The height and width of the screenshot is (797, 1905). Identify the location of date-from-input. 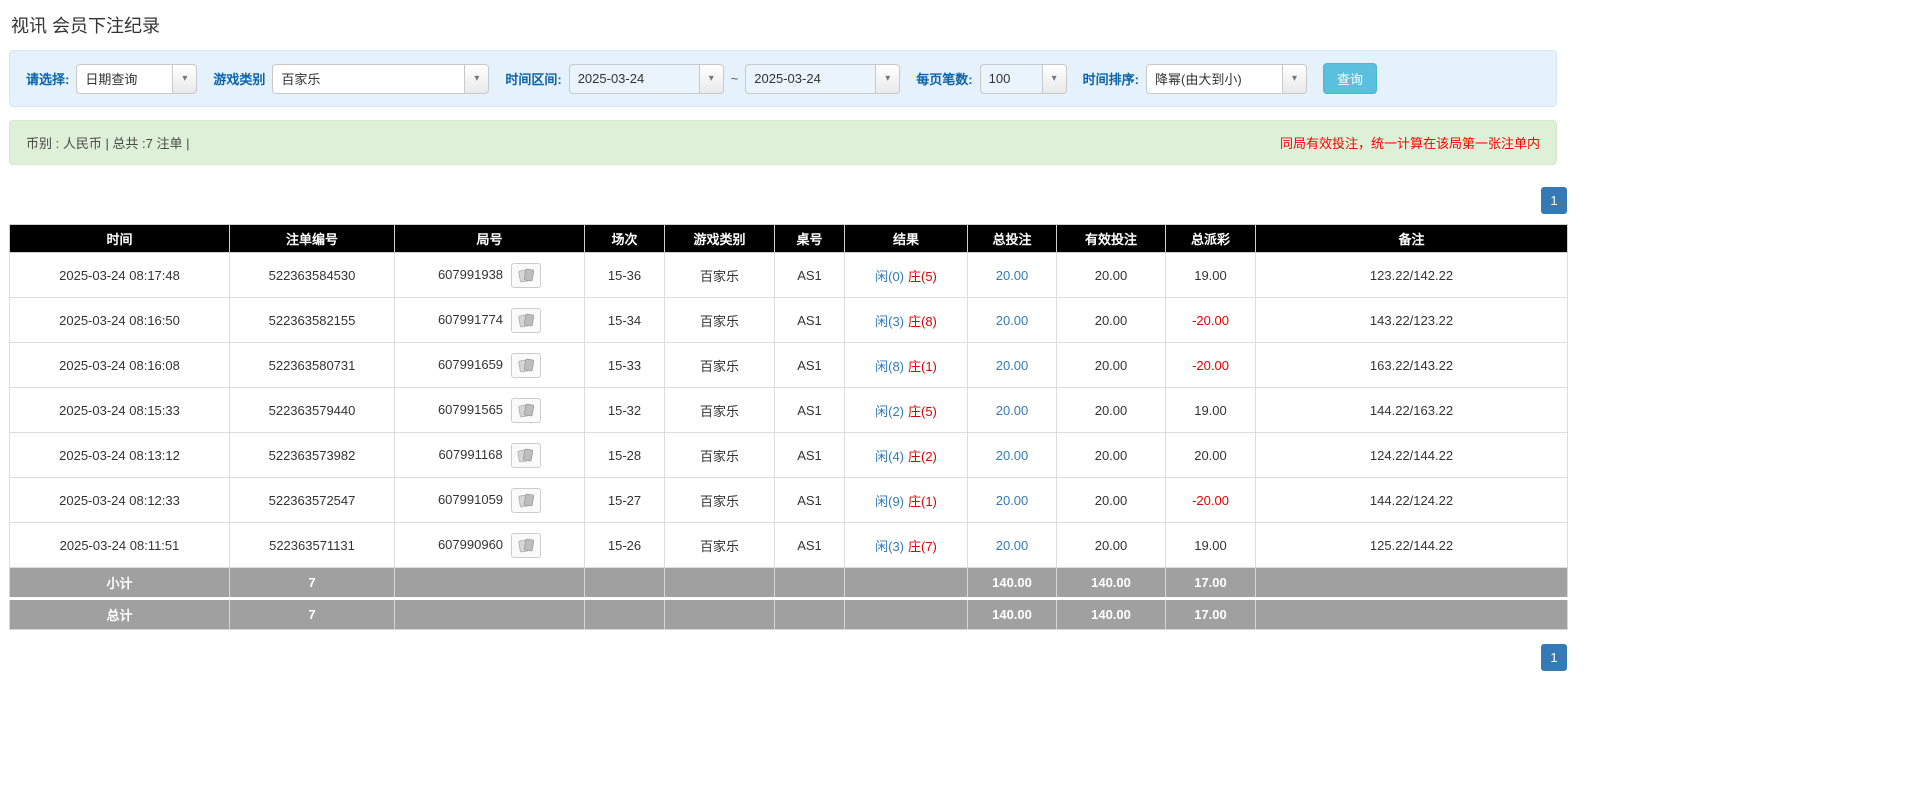
(633, 78).